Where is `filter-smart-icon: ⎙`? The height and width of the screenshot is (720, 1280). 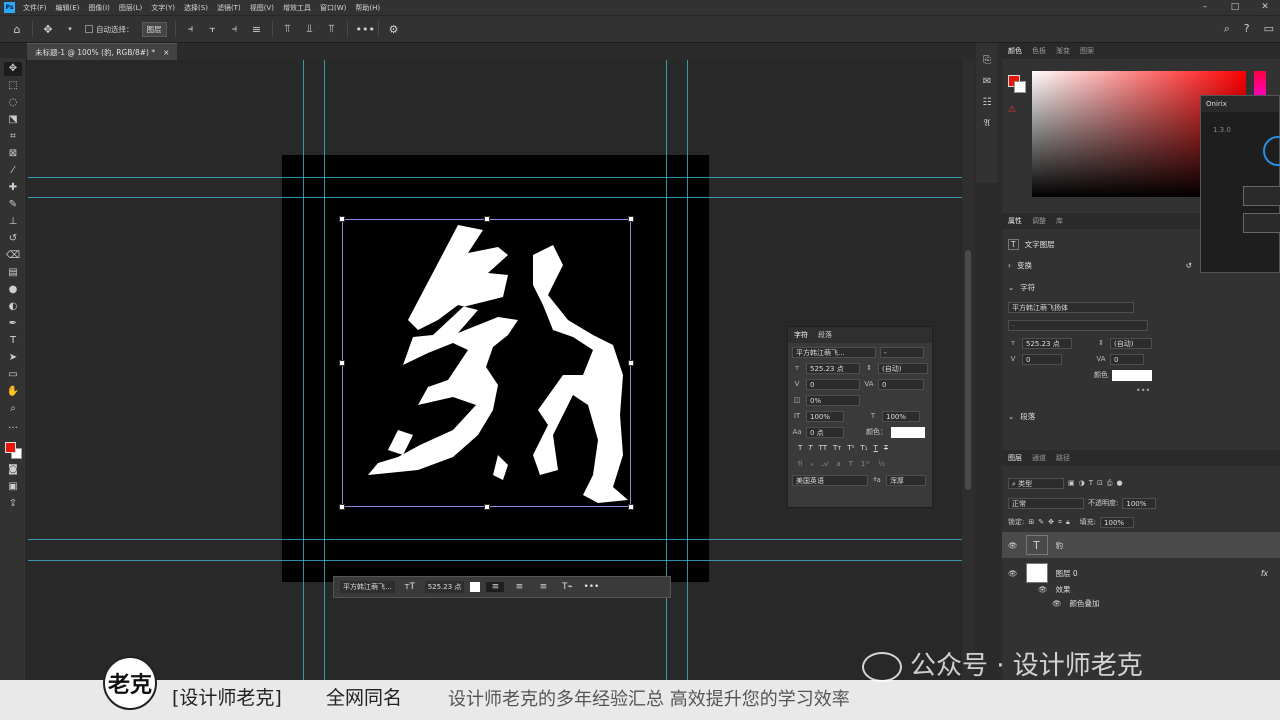 filter-smart-icon: ⎙ is located at coordinates (1110, 483).